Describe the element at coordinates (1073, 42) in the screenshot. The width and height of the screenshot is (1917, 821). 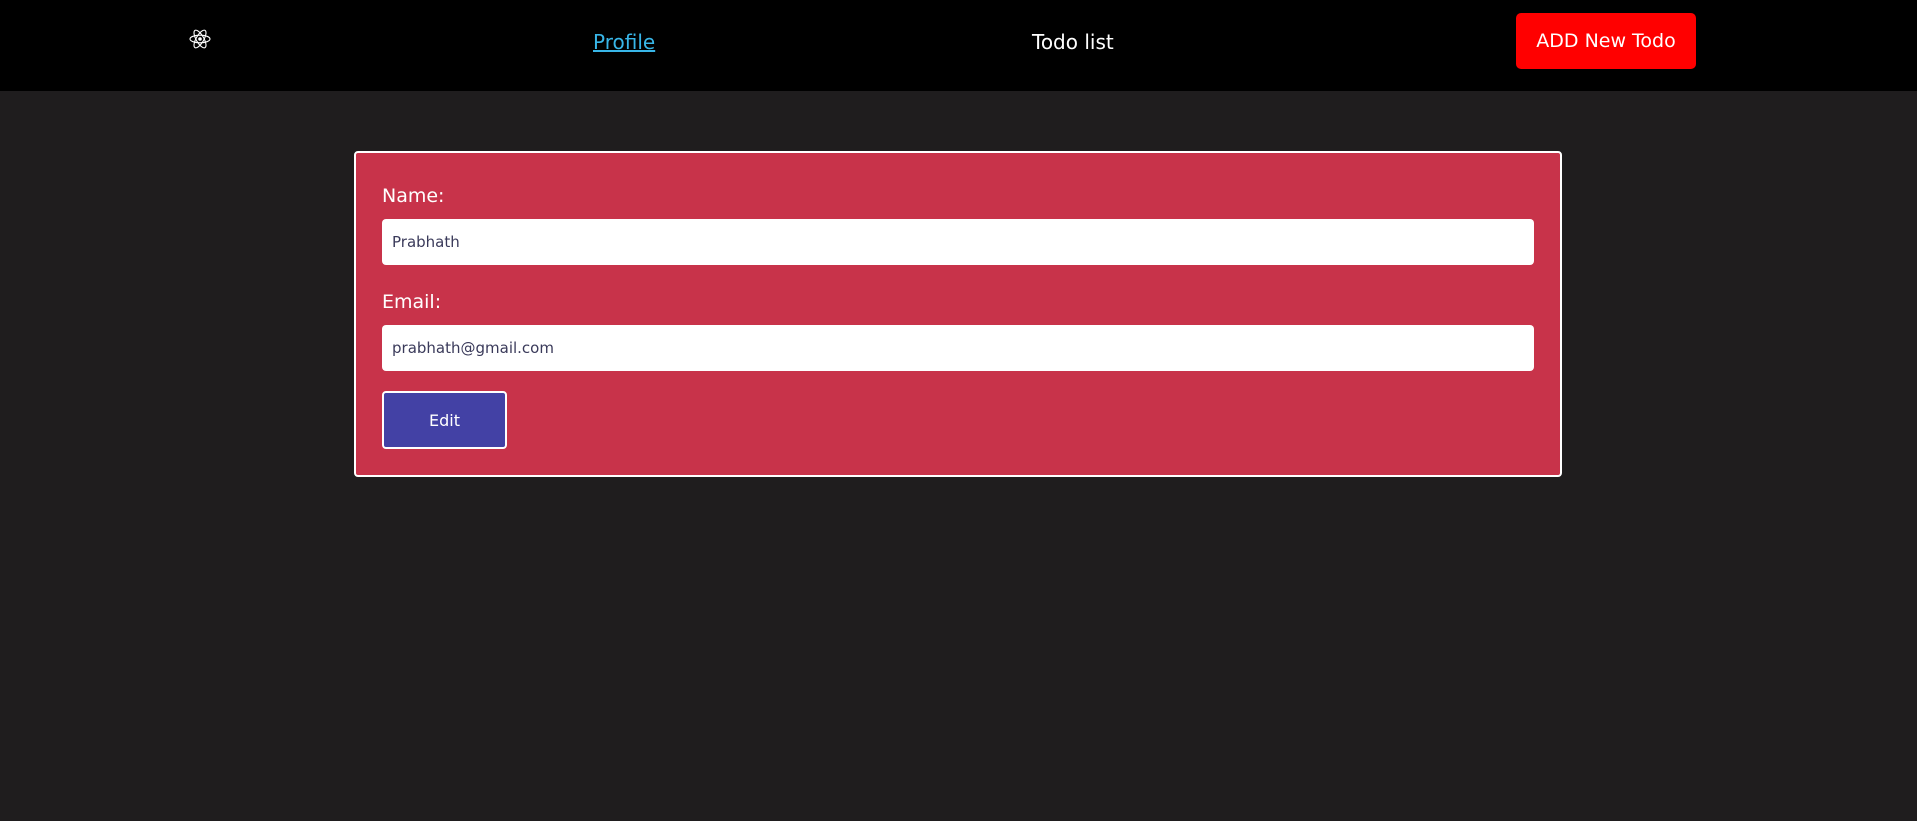
I see `nav-link-todo-list: Todo list` at that location.